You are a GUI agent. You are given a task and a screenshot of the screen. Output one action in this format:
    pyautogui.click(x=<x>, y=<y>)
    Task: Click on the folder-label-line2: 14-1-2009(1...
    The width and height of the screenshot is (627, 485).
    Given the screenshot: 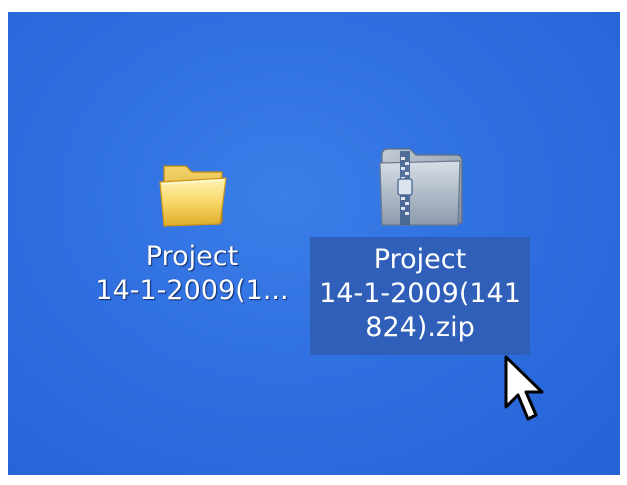 What is the action you would take?
    pyautogui.click(x=192, y=290)
    